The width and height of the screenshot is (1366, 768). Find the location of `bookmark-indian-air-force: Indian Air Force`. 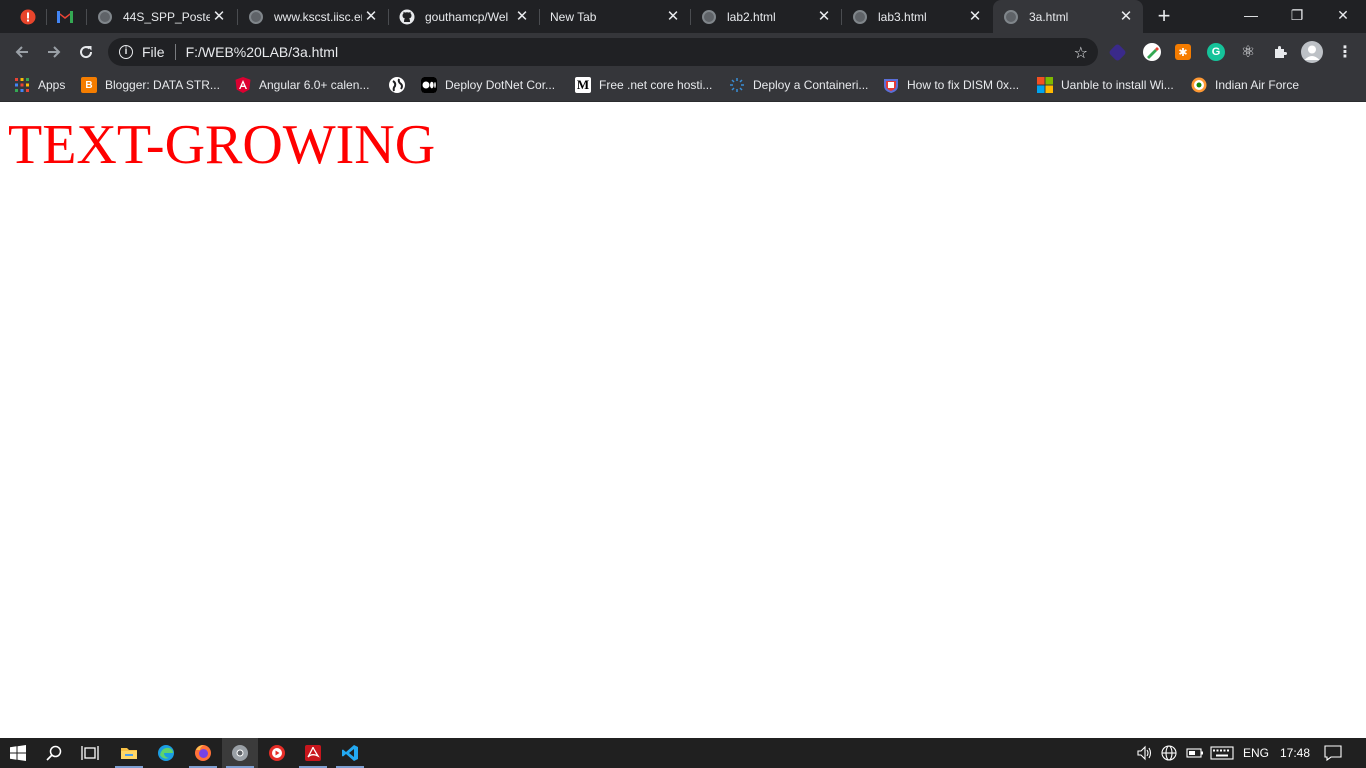

bookmark-indian-air-force: Indian Air Force is located at coordinates (1245, 85).